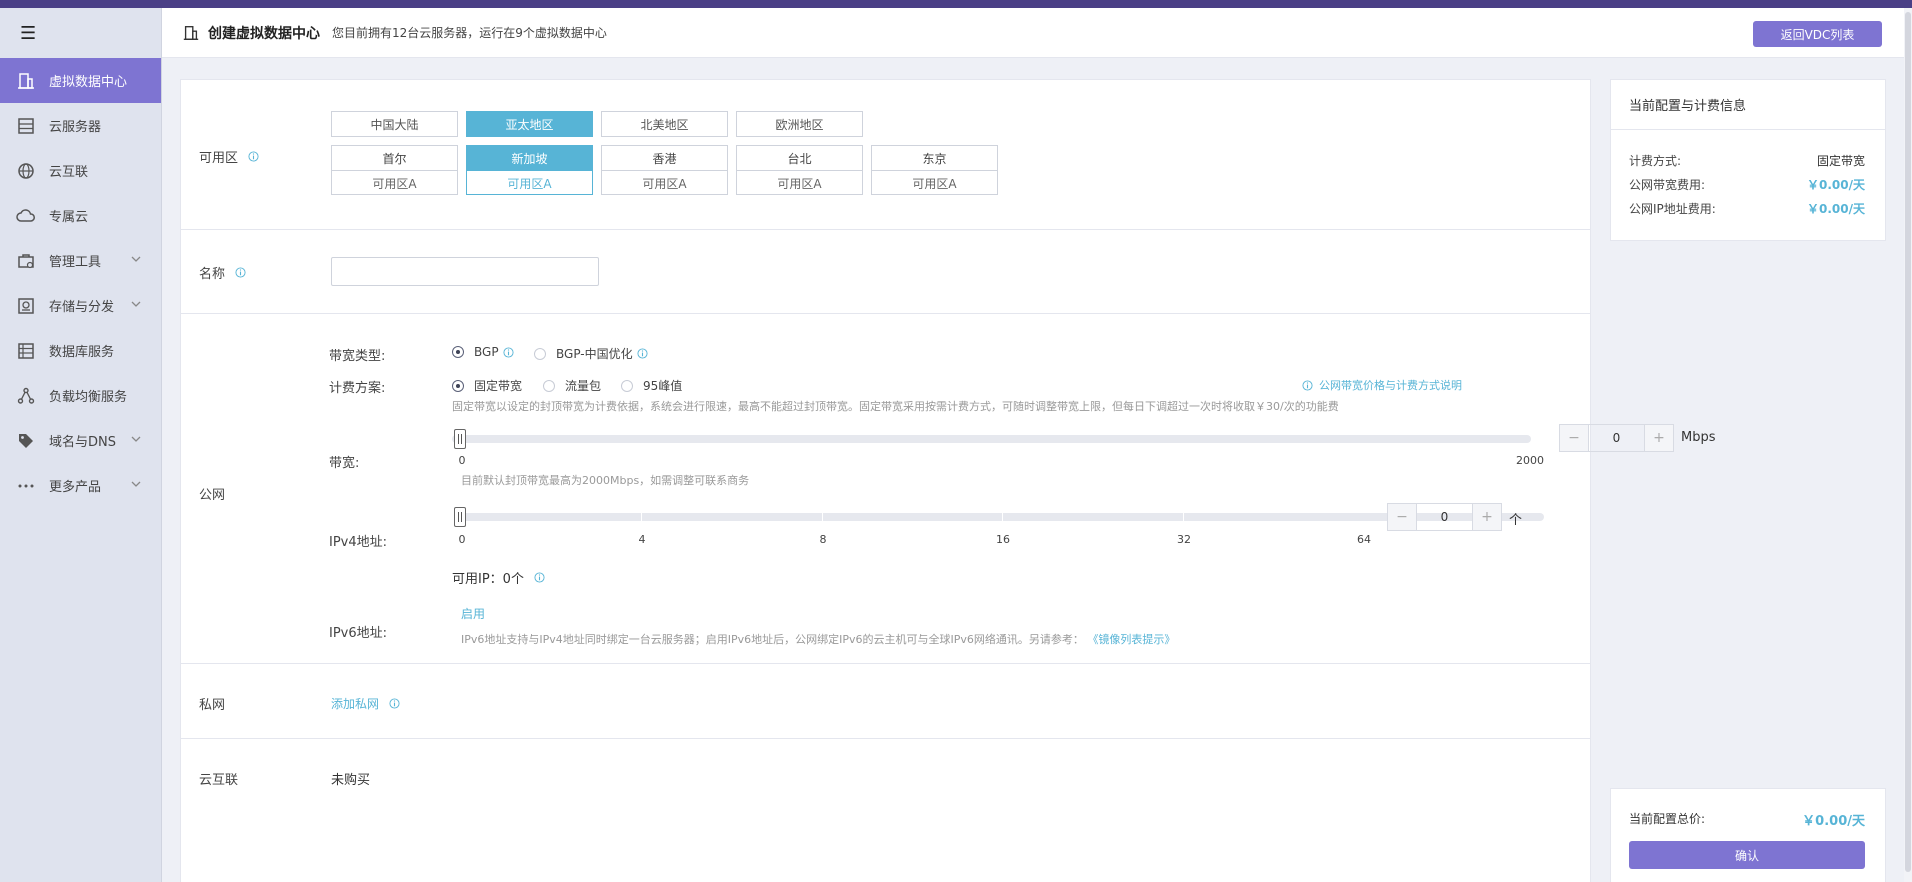  What do you see at coordinates (1747, 855) in the screenshot?
I see `confirm-button: 确认` at bounding box center [1747, 855].